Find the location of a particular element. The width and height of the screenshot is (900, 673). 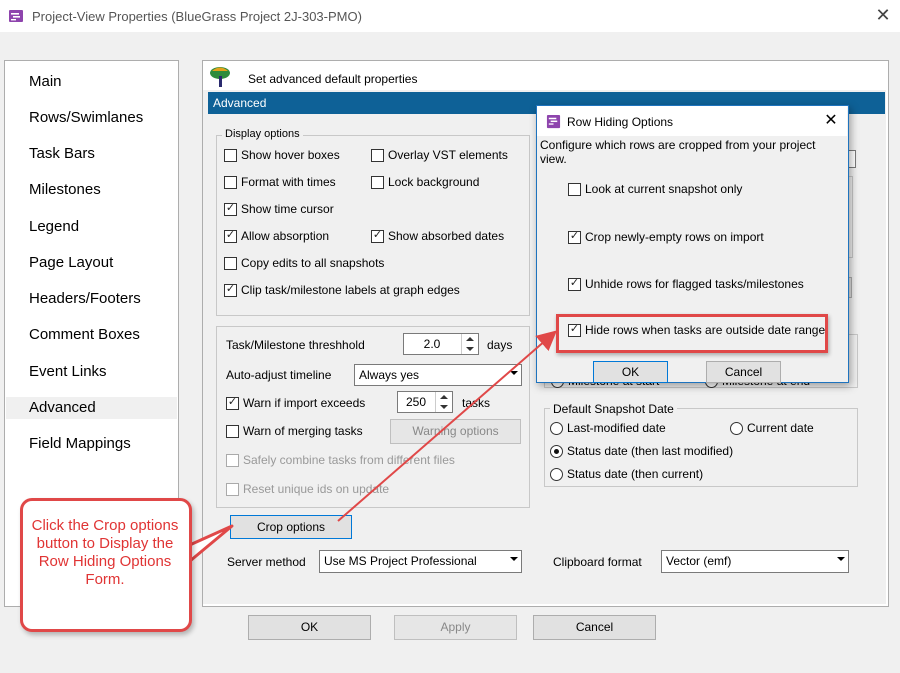

reset-ids-label: Reset unique ids on update is located at coordinates (316, 489).